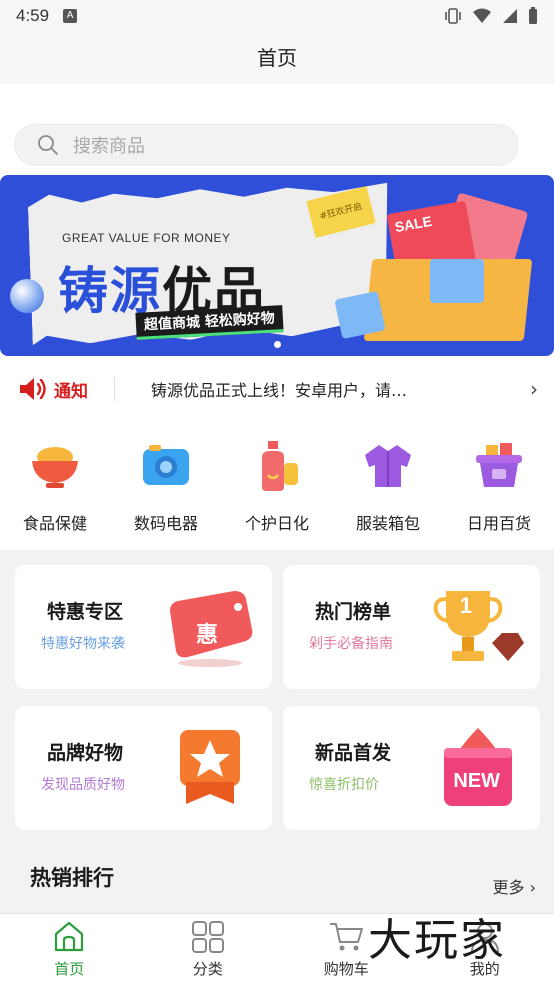 The image size is (554, 984). What do you see at coordinates (143, 768) in the screenshot?
I see `promo-card-brands: 品牌好物 发现品质好物` at bounding box center [143, 768].